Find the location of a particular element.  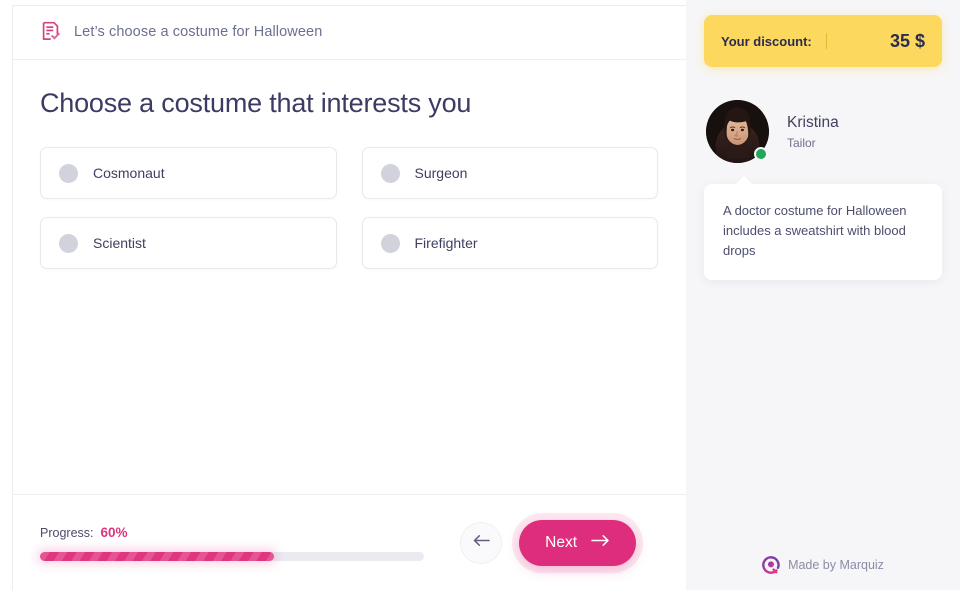

option-card-surgeon: Surgeon is located at coordinates (509, 173).